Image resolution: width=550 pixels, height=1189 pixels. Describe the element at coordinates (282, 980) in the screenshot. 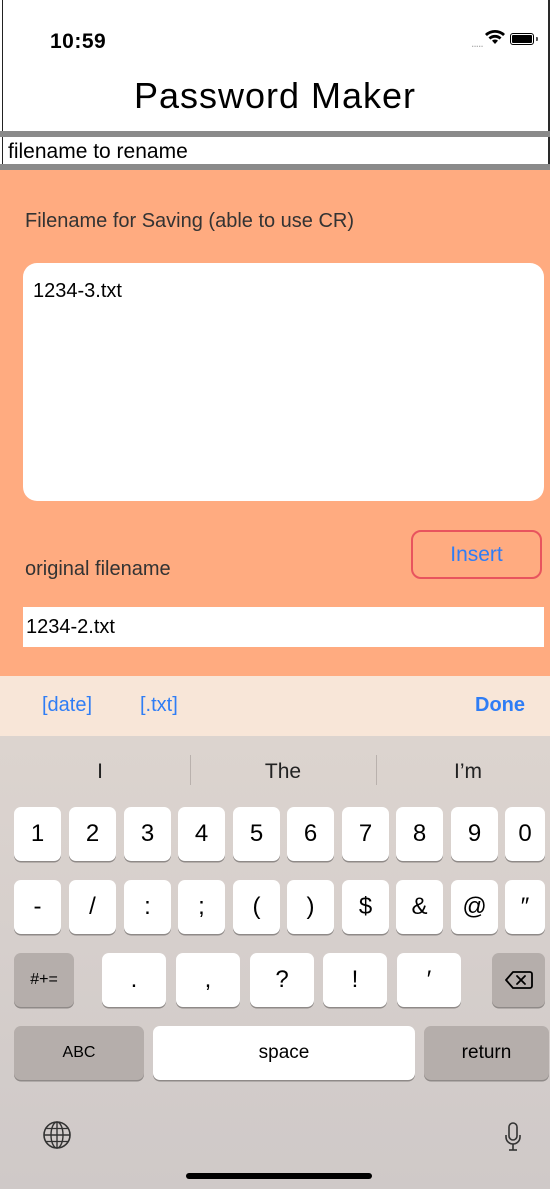

I see `key-question: ?` at that location.